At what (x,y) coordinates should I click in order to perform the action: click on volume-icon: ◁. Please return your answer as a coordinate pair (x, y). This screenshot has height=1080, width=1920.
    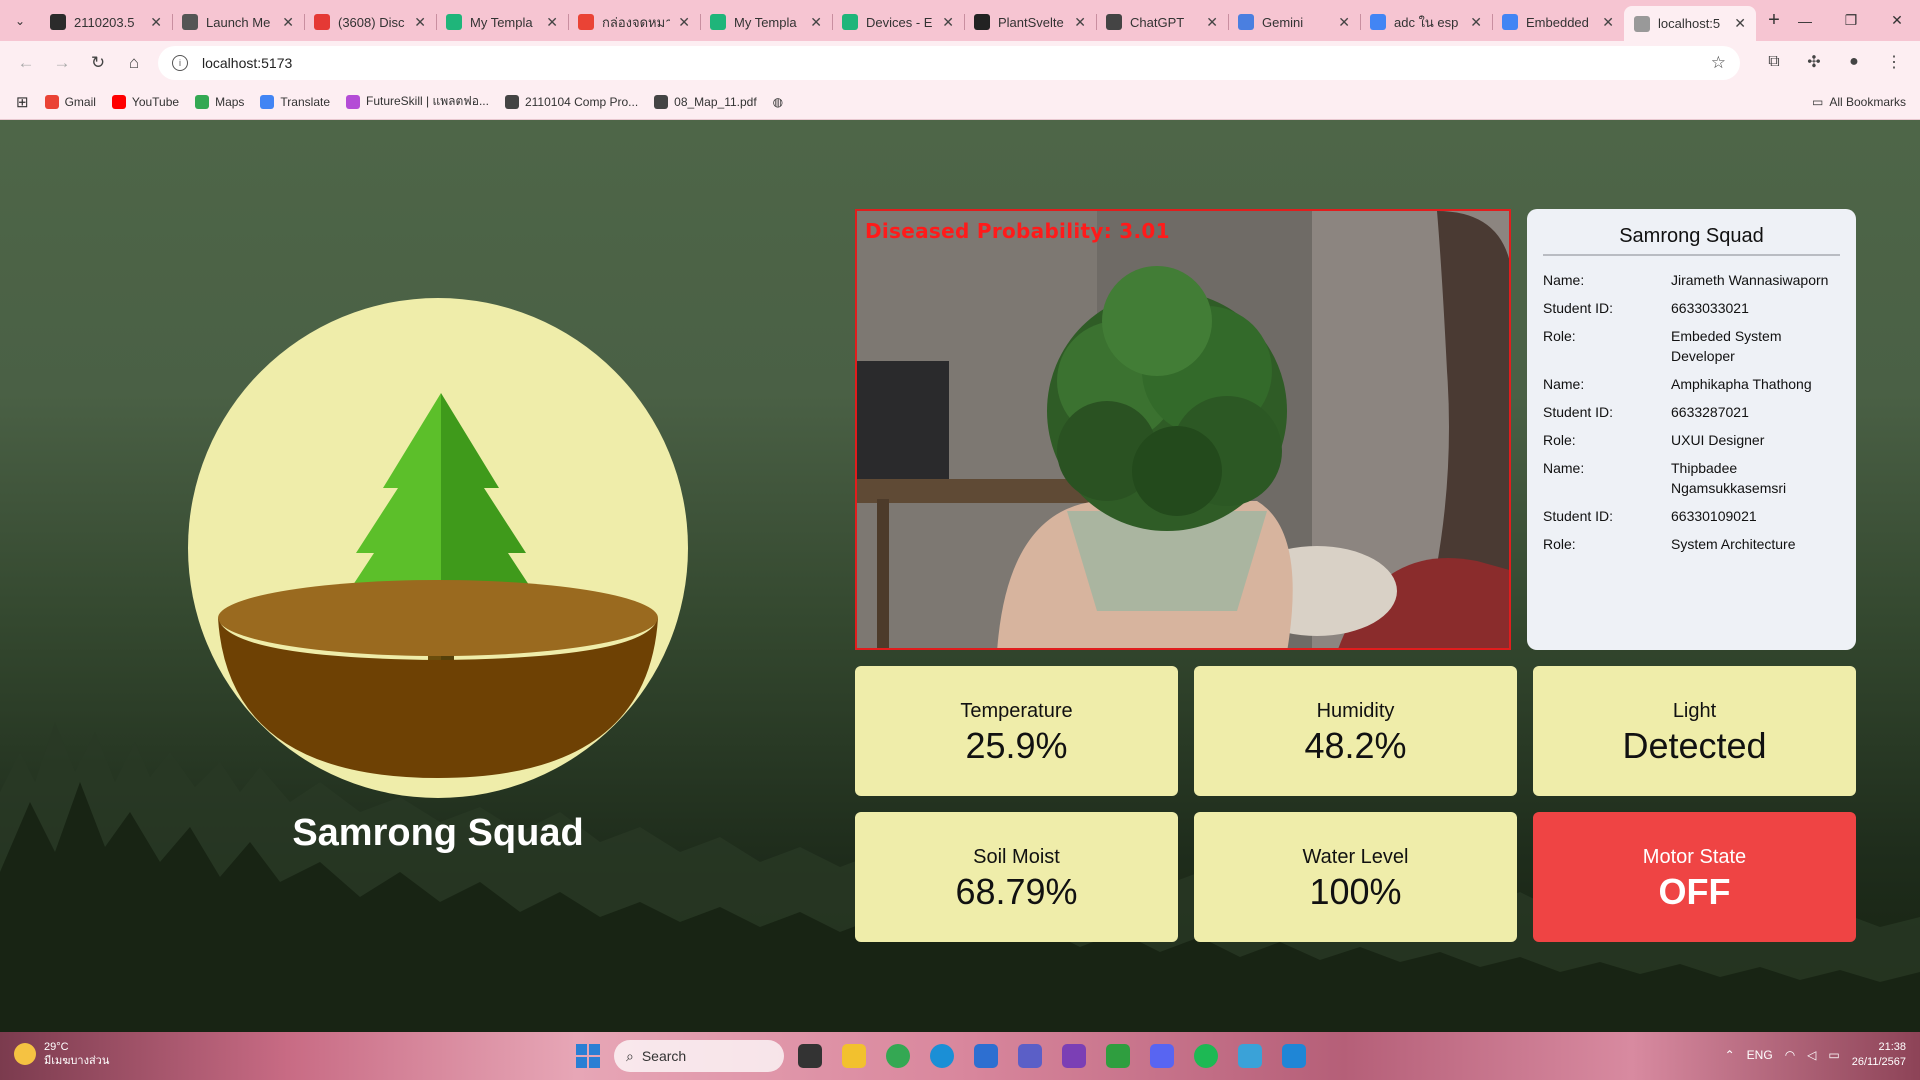
    Looking at the image, I should click on (1811, 1055).